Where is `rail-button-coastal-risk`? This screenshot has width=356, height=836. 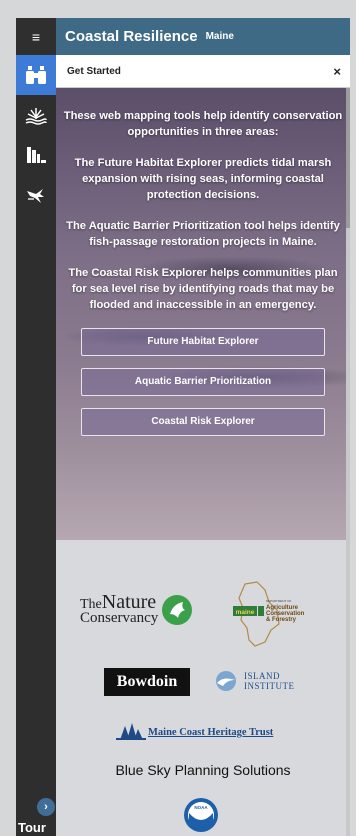 rail-button-coastal-risk is located at coordinates (36, 155).